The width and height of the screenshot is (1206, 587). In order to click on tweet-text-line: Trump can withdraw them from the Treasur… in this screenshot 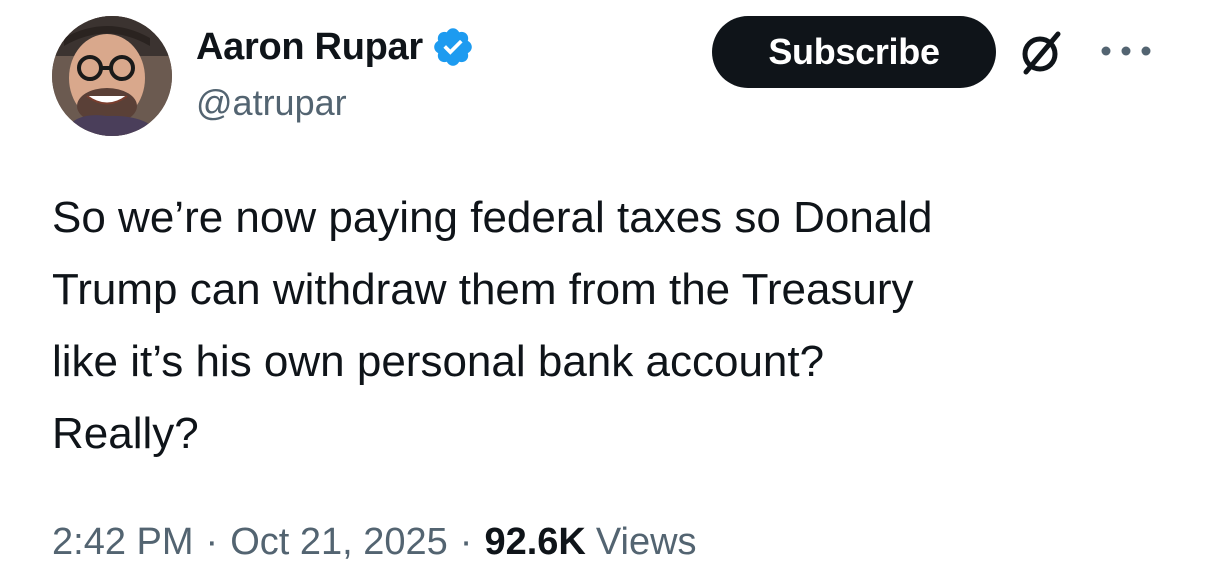, I will do `click(483, 289)`.